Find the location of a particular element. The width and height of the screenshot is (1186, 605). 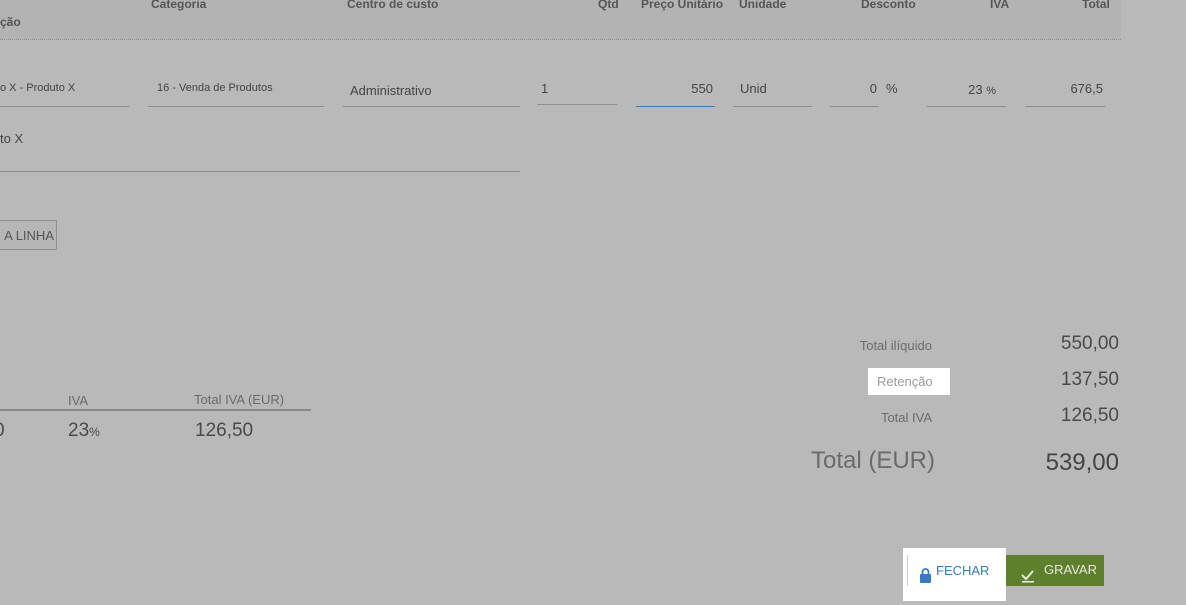

header-total: Total is located at coordinates (1096, 5).